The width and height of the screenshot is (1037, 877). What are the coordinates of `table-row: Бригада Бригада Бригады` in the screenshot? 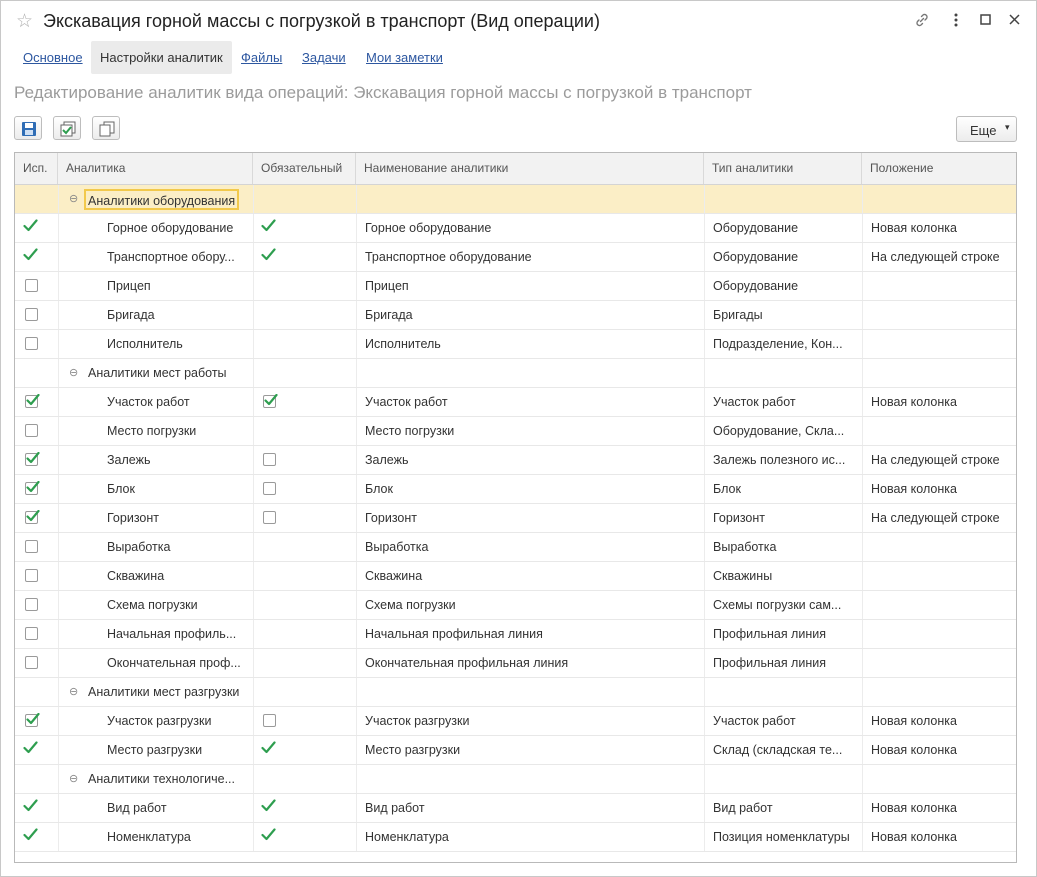 It's located at (515, 315).